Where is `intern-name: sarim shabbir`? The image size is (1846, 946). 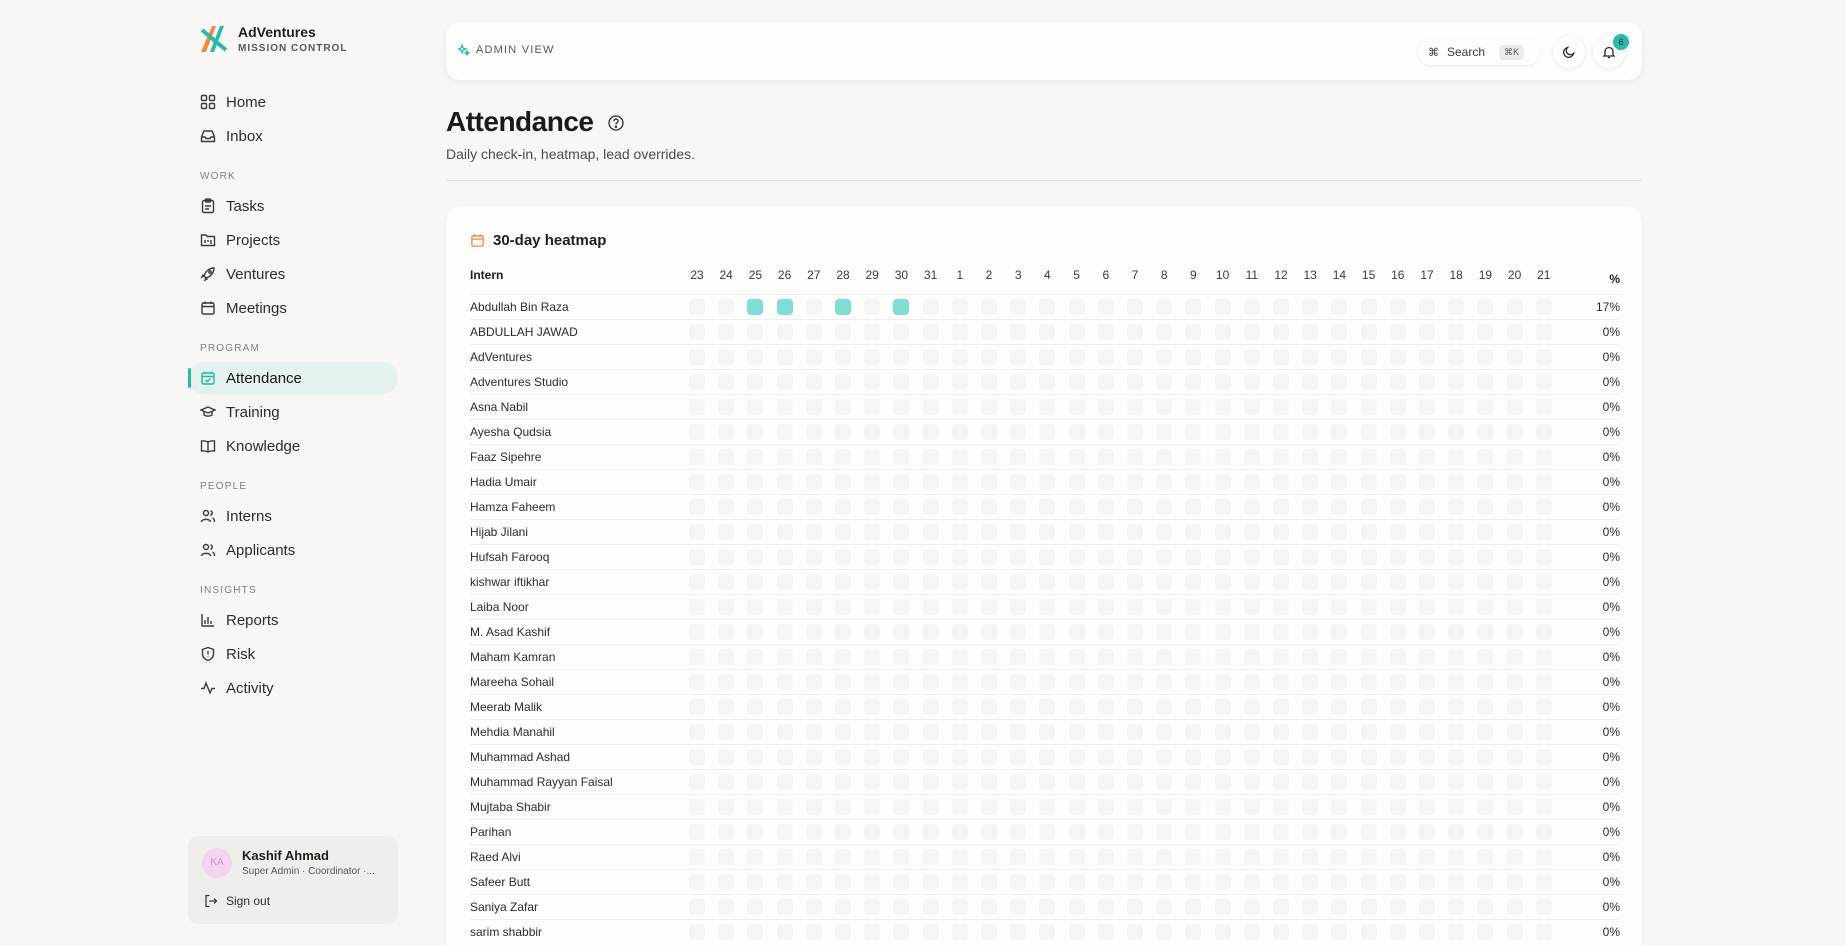
intern-name: sarim shabbir is located at coordinates (506, 932).